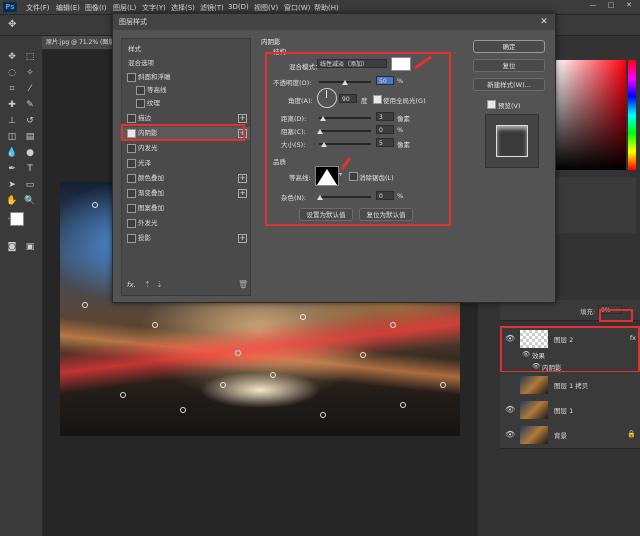  I want to click on lock-icon: 🔒, so click(631, 434).